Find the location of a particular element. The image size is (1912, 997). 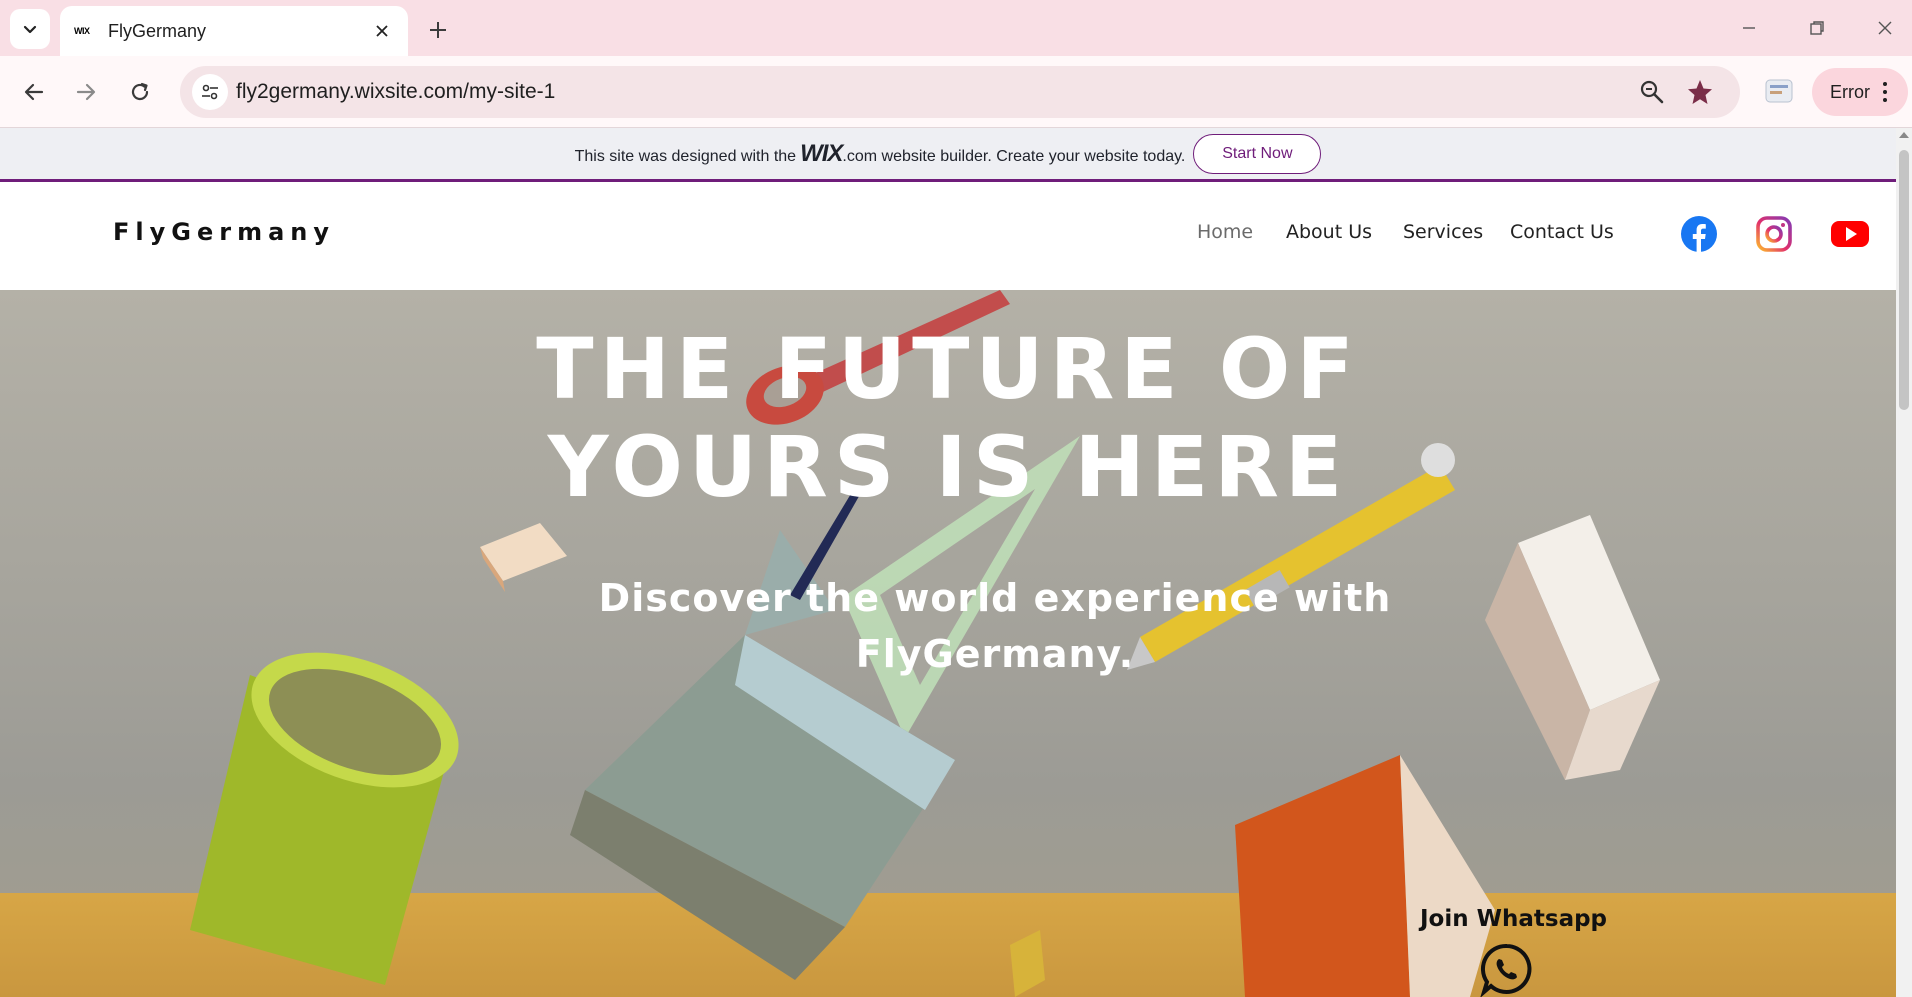

scroll-up-arrow-icon is located at coordinates (1904, 135).